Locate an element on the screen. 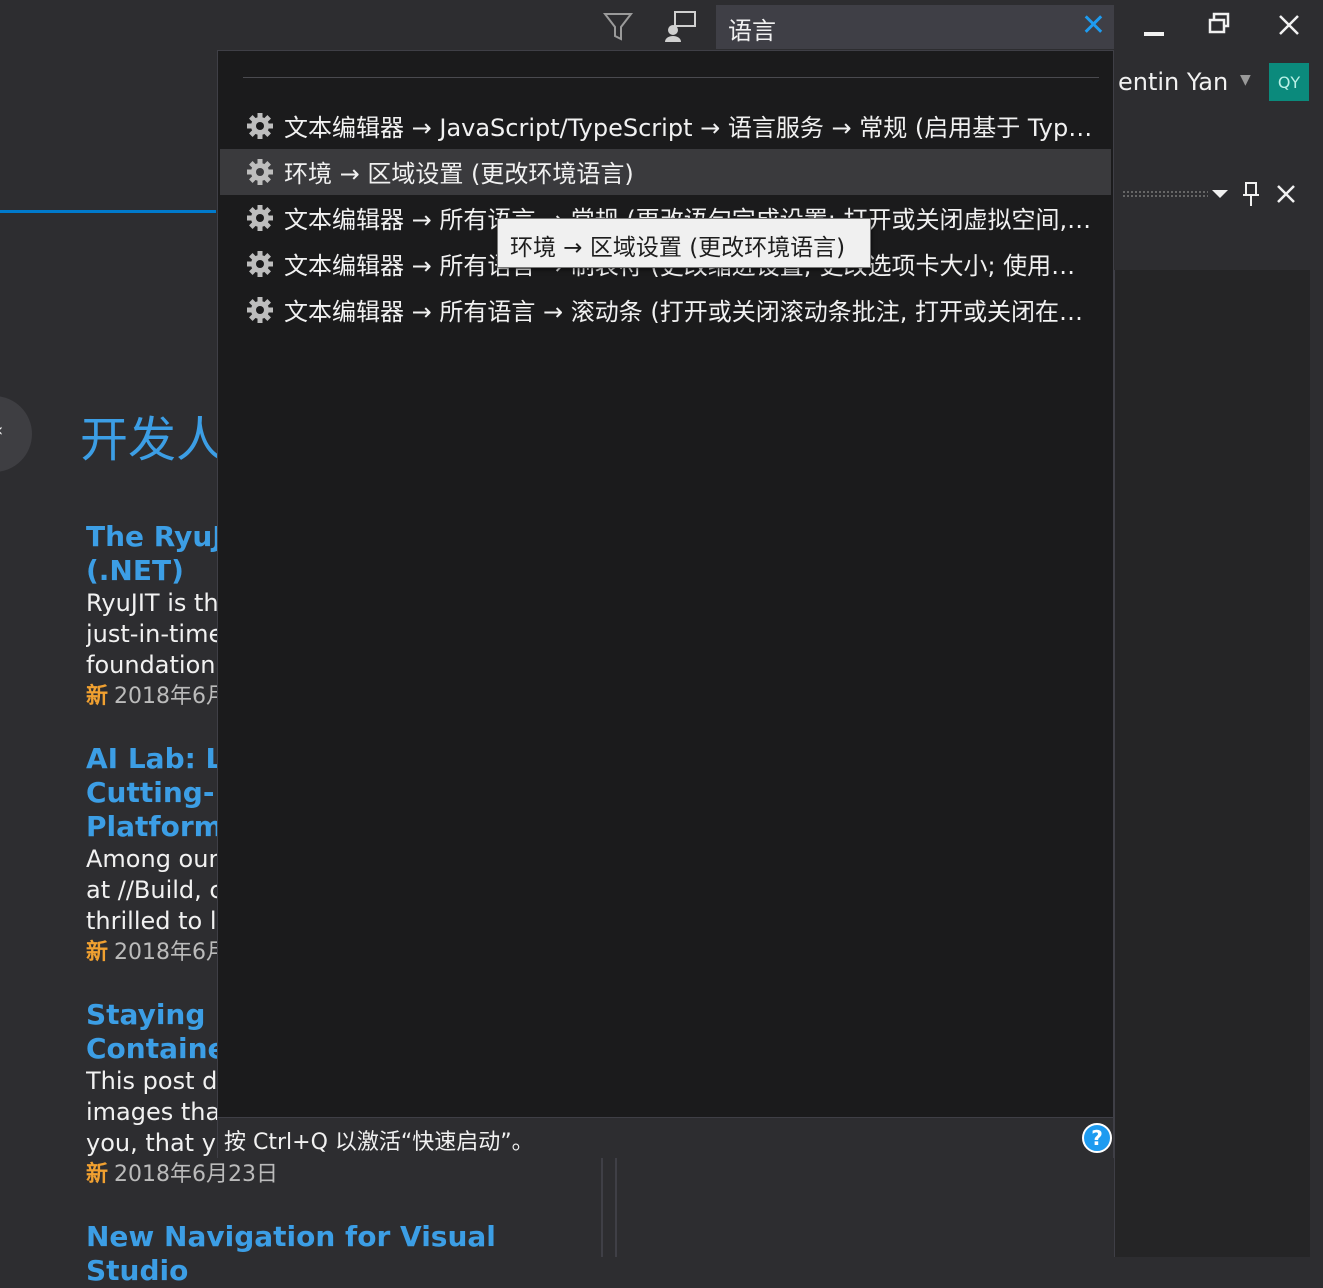 The image size is (1323, 1288). feedback-icon is located at coordinates (681, 26).